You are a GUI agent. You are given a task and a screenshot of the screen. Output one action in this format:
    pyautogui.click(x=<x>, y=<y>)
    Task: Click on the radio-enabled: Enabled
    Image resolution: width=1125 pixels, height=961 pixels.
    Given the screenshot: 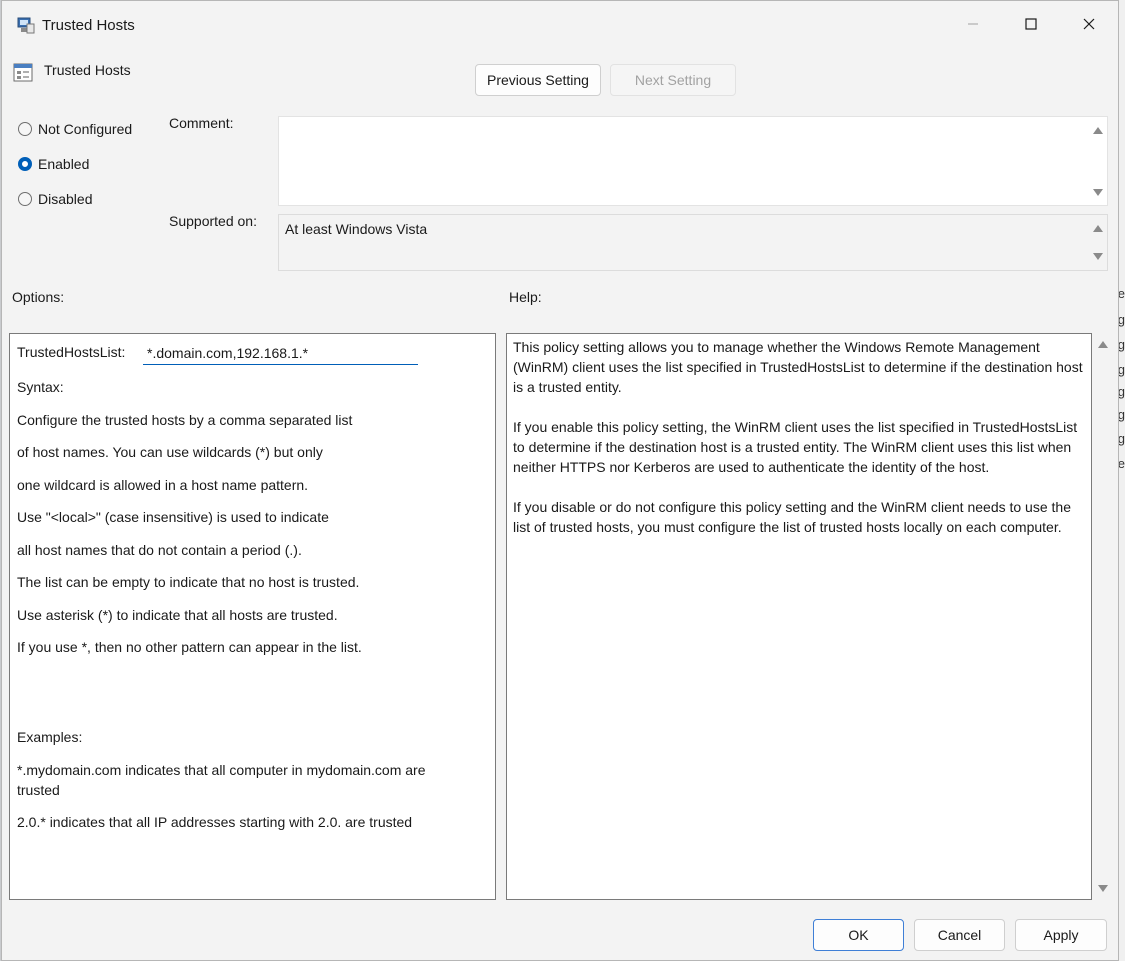 What is the action you would take?
    pyautogui.click(x=53, y=164)
    